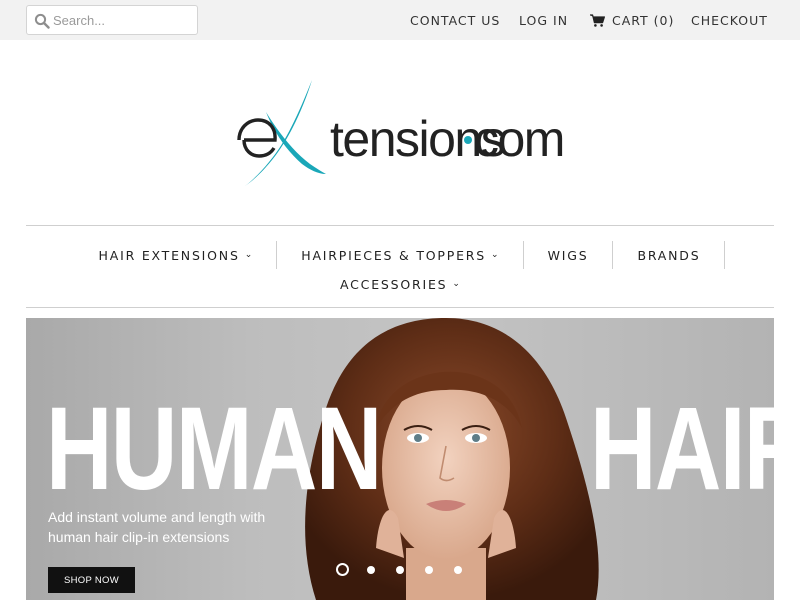 The height and width of the screenshot is (600, 800). I want to click on contact-us-link: CONTACT US, so click(455, 20).